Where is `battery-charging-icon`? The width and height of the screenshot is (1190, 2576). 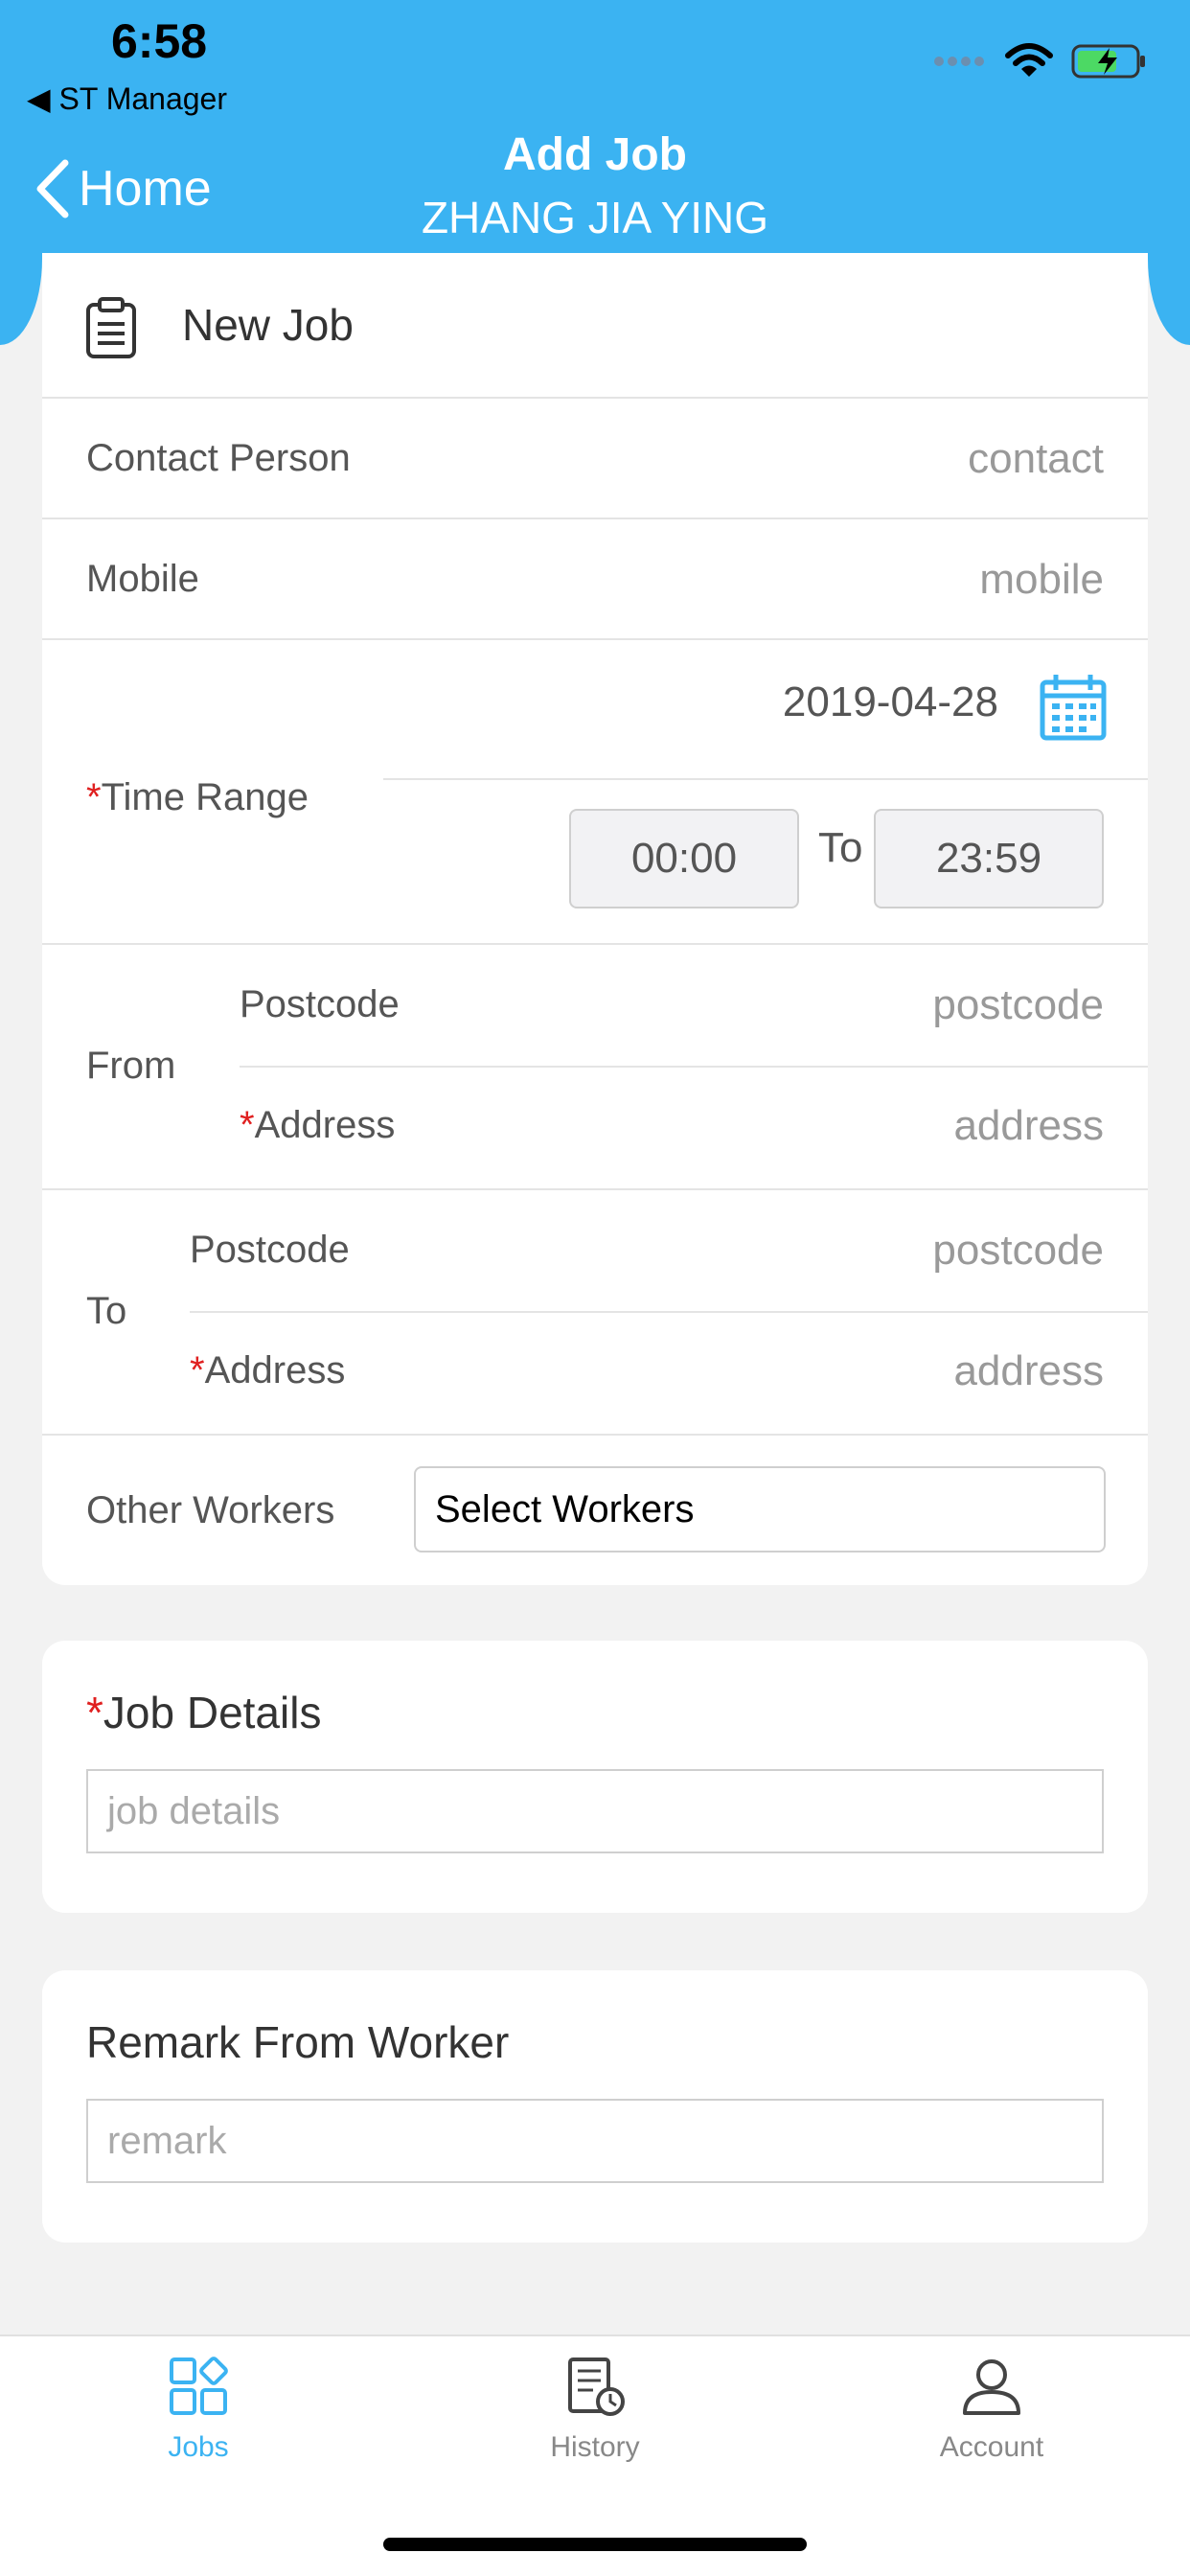
battery-charging-icon is located at coordinates (1108, 62).